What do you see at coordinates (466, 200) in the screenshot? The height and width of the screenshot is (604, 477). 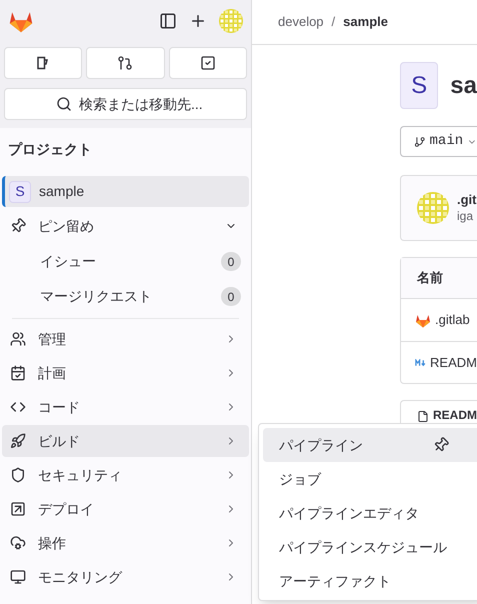 I see `commit-title: .git` at bounding box center [466, 200].